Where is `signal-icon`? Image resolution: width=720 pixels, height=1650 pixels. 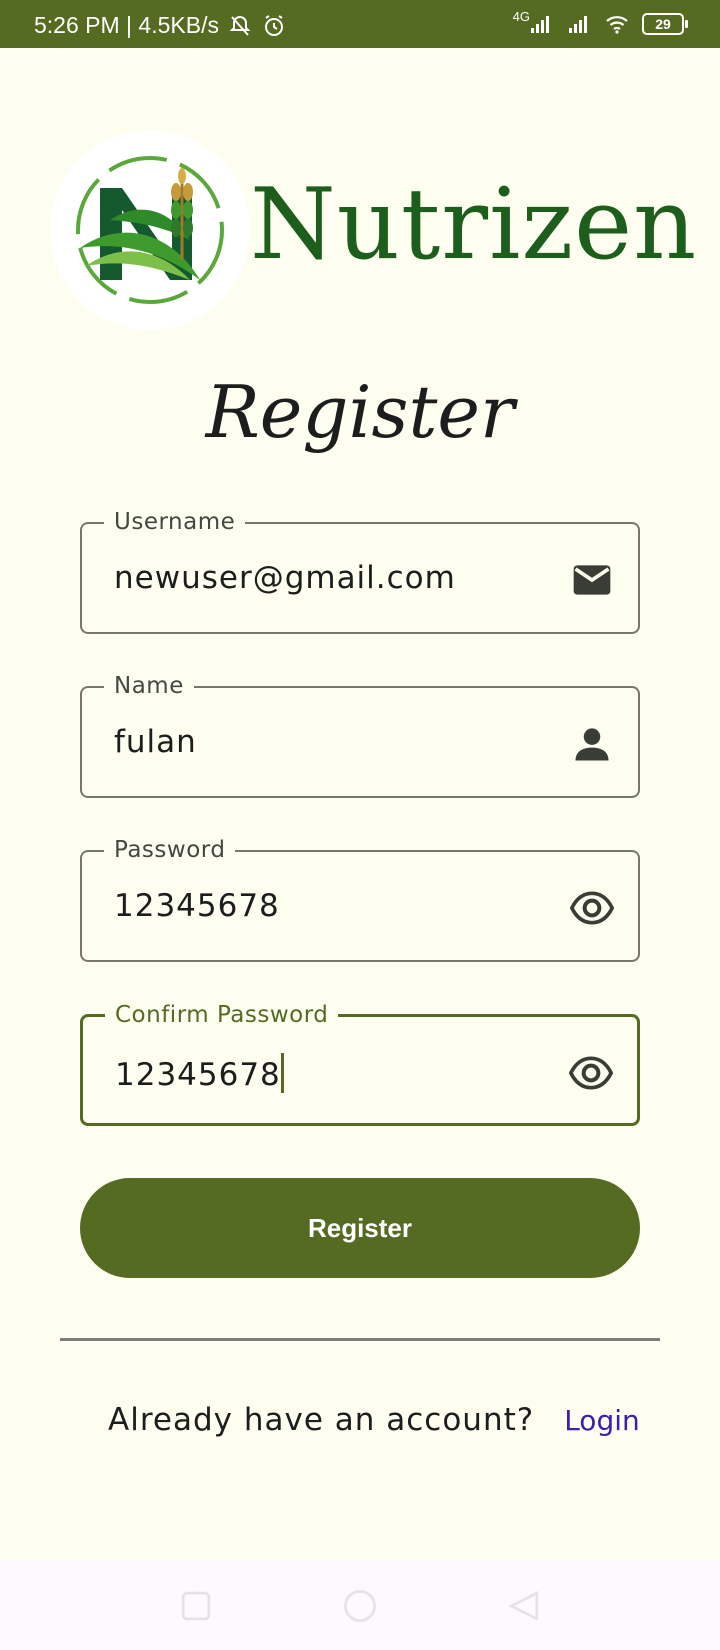
signal-icon is located at coordinates (540, 24).